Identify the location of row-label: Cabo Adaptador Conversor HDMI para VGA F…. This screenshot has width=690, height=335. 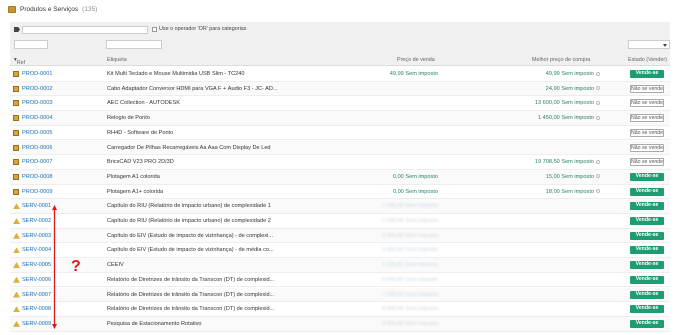
(192, 88).